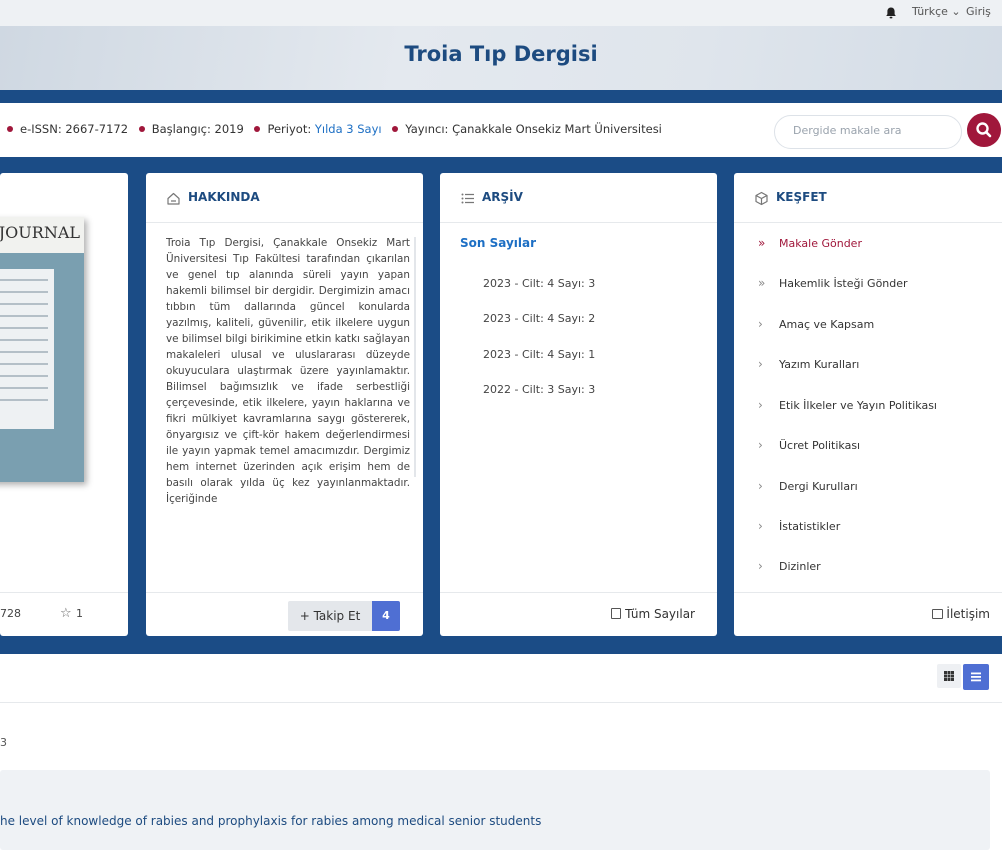  I want to click on cover-card-footer: 728 ☆ 1, so click(64, 614).